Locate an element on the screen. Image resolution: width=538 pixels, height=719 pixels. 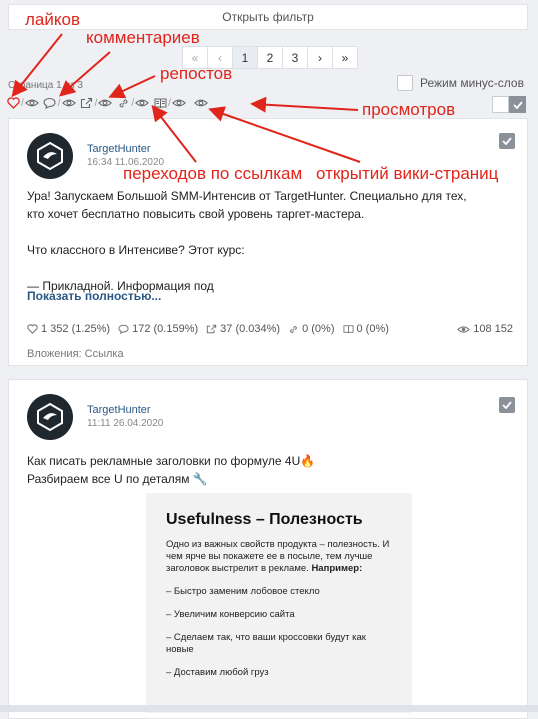
links-metric: 0 (0%) is located at coordinates (311, 329).